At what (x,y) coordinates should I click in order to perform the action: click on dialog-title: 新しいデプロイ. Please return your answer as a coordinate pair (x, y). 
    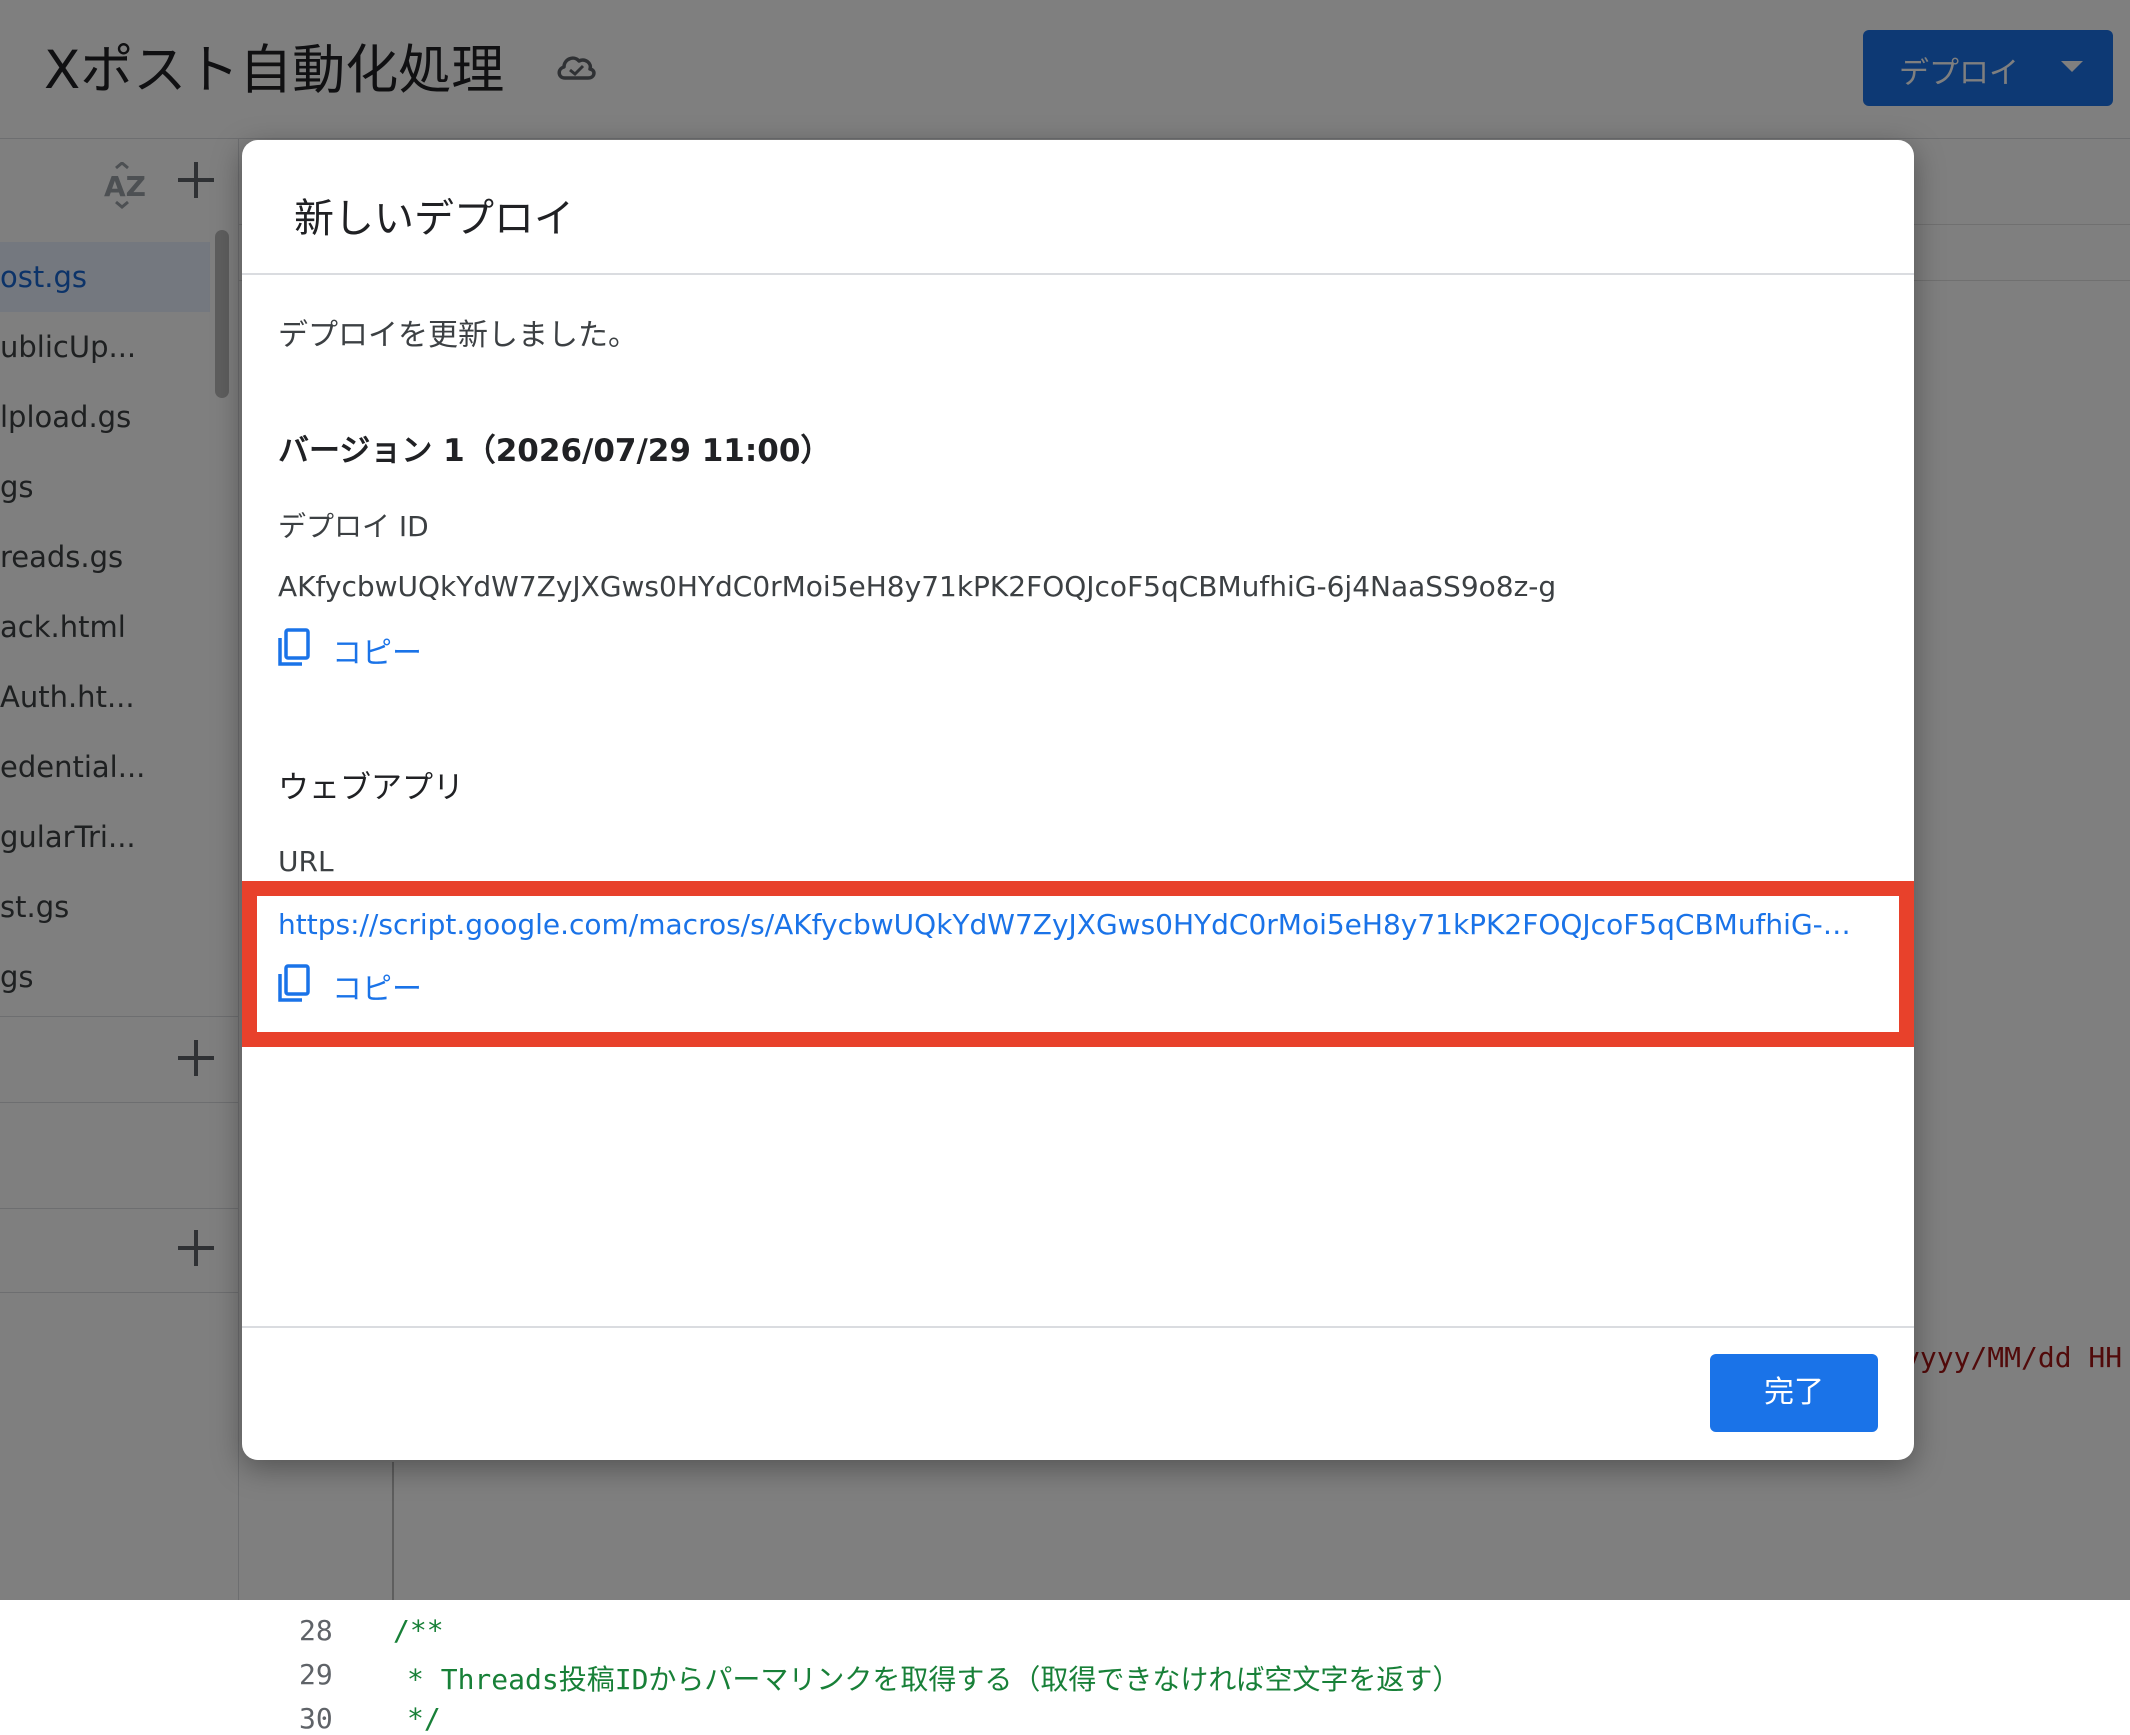
    Looking at the image, I should click on (434, 219).